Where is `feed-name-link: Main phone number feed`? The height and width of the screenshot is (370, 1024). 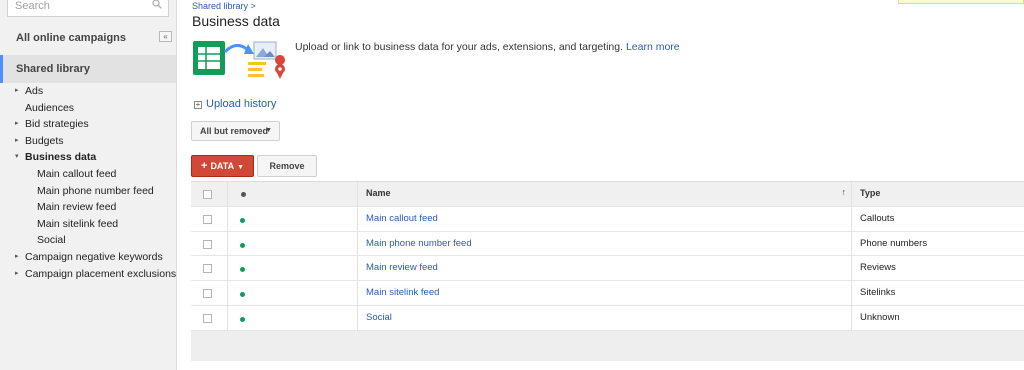
feed-name-link: Main phone number feed is located at coordinates (419, 243).